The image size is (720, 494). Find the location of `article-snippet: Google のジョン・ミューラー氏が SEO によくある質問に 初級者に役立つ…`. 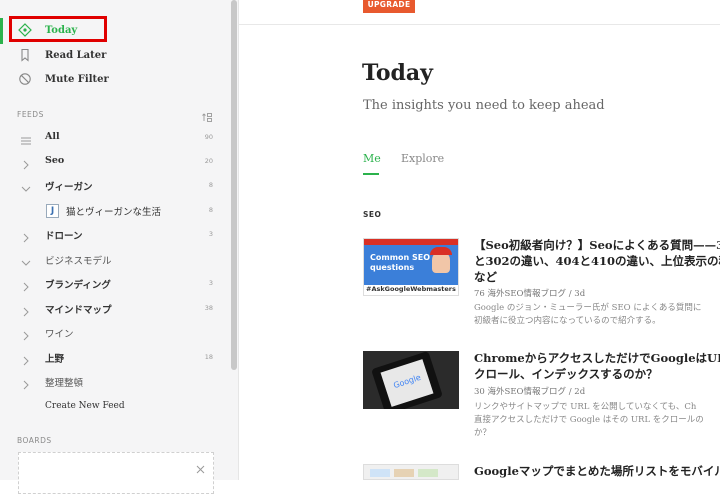

article-snippet: Google のジョン・ミューラー氏が SEO によくある質問に 初級者に役立つ… is located at coordinates (587, 315).